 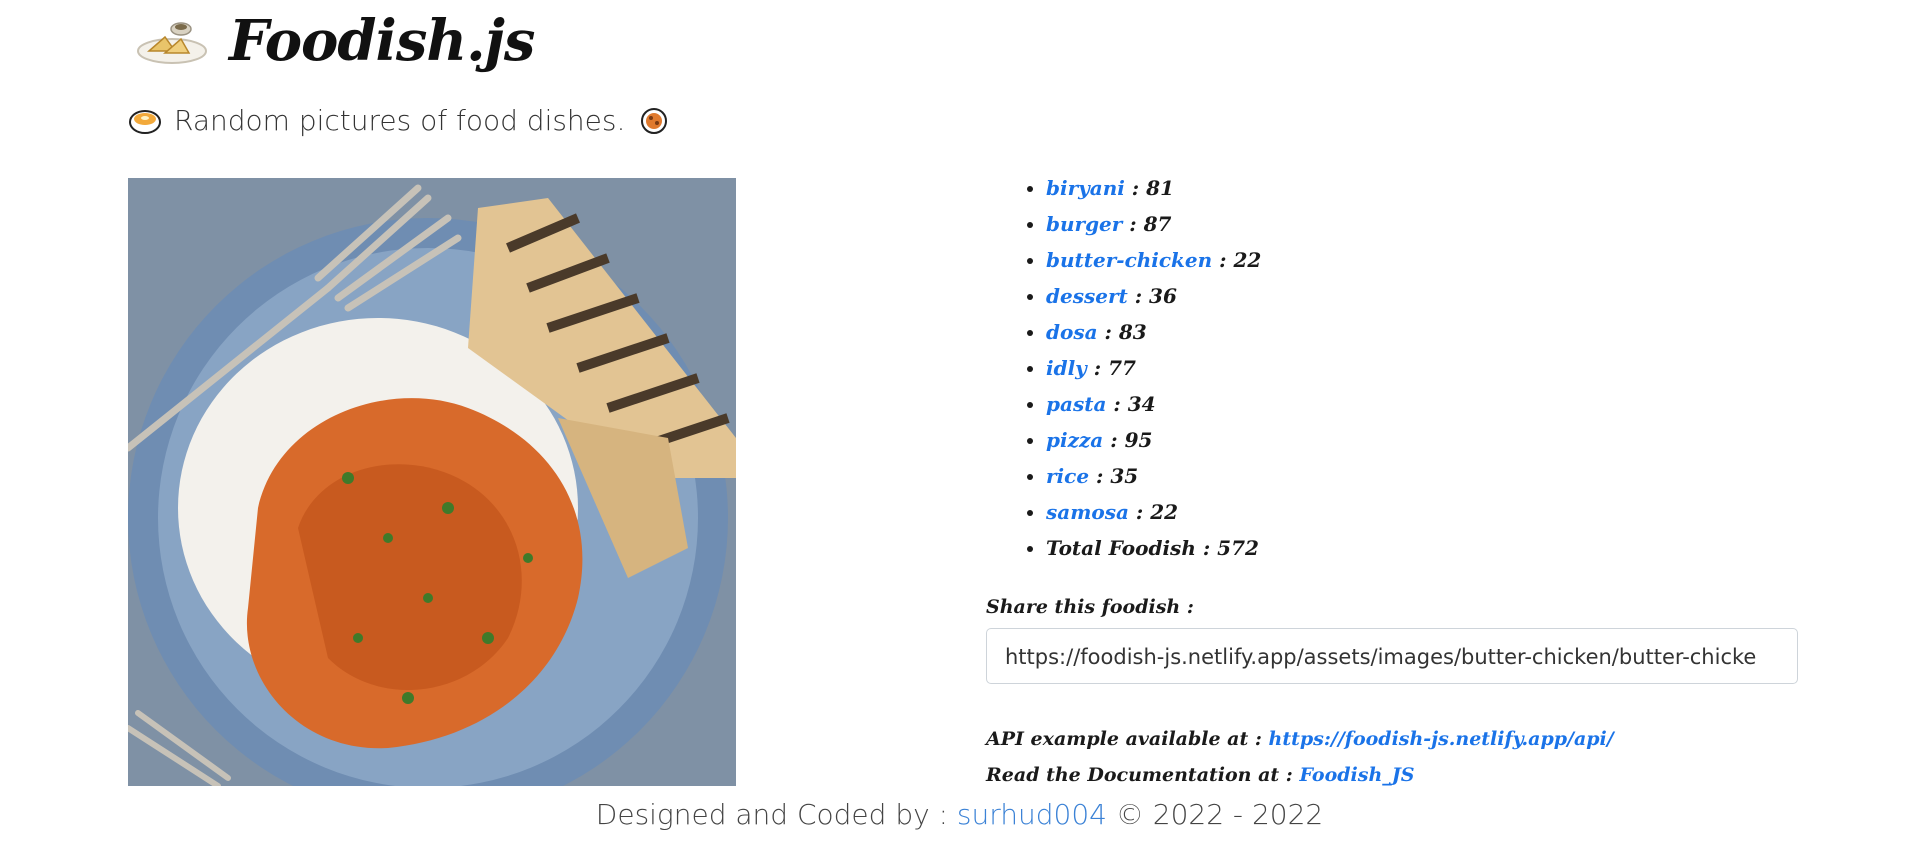 I want to click on subtitle: Random pictures of food dishes., so click(x=399, y=120).